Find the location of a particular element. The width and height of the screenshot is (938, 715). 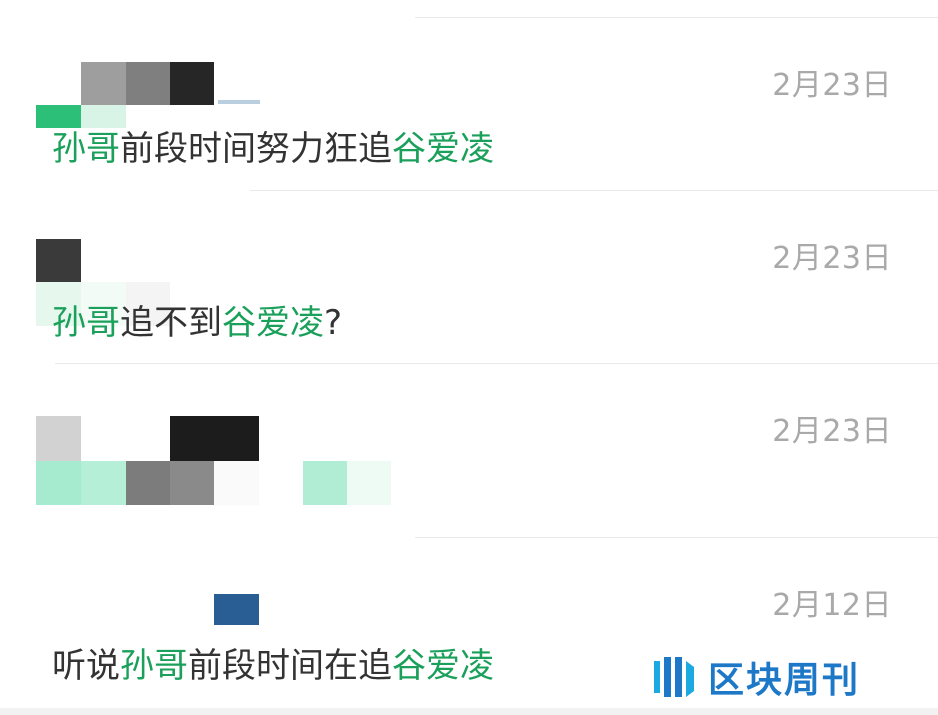

snippet-text: 追不到 is located at coordinates (171, 323).